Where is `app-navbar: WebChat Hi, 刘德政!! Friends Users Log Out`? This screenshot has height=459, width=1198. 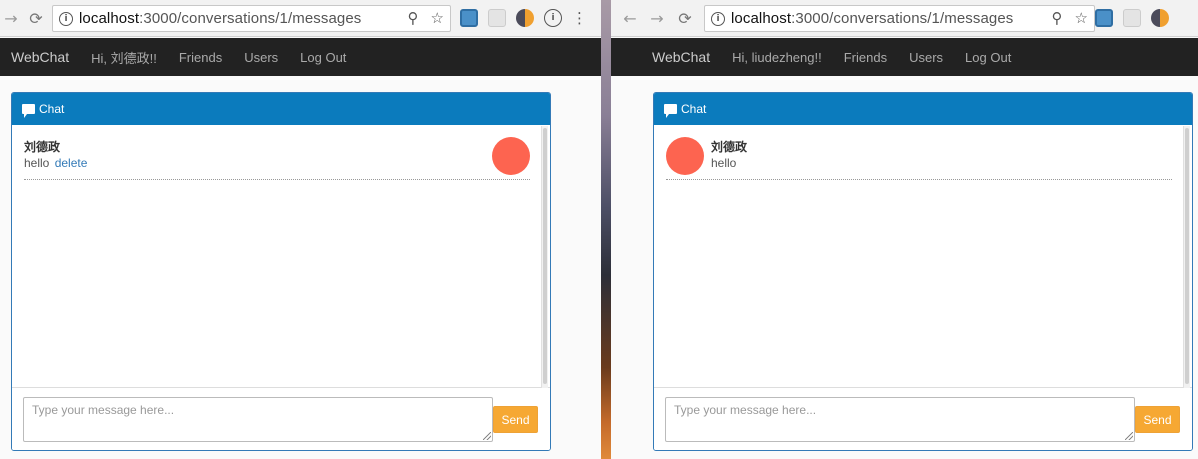
app-navbar: WebChat Hi, 刘德政!! Friends Users Log Out is located at coordinates (300, 57).